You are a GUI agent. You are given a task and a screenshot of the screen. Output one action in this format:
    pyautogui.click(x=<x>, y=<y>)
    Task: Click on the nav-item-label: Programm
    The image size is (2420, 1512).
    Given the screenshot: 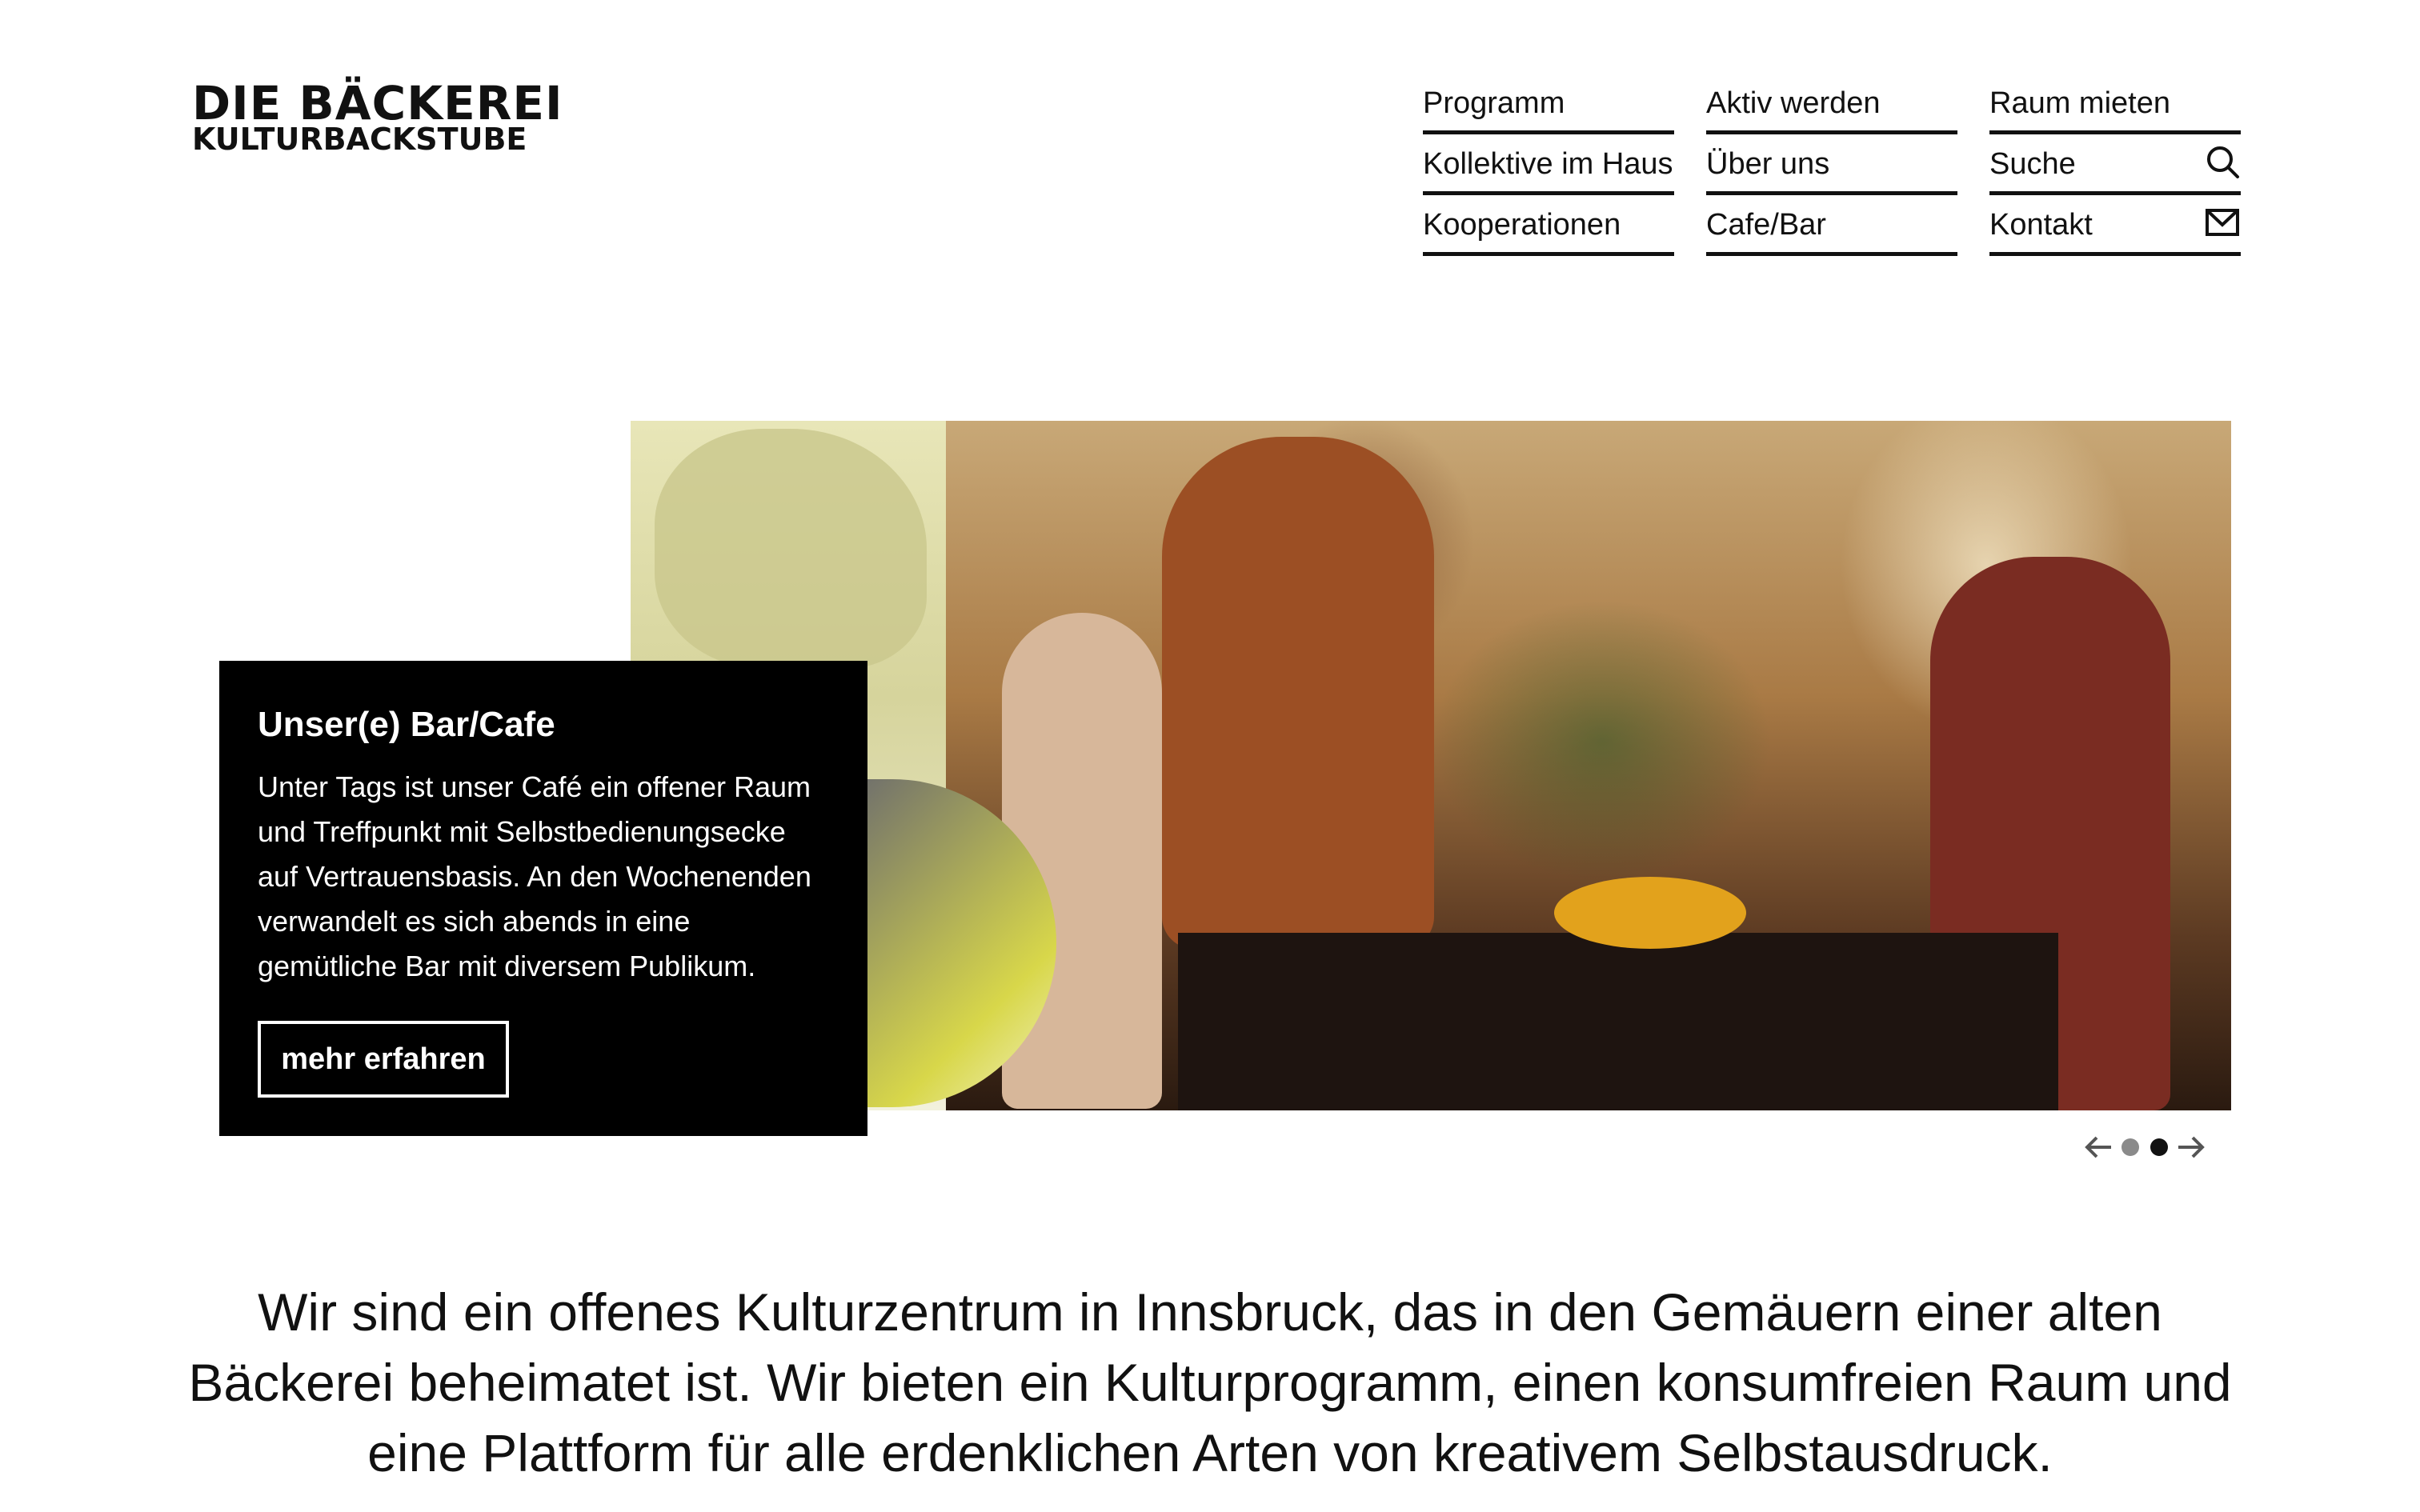 What is the action you would take?
    pyautogui.click(x=1494, y=103)
    